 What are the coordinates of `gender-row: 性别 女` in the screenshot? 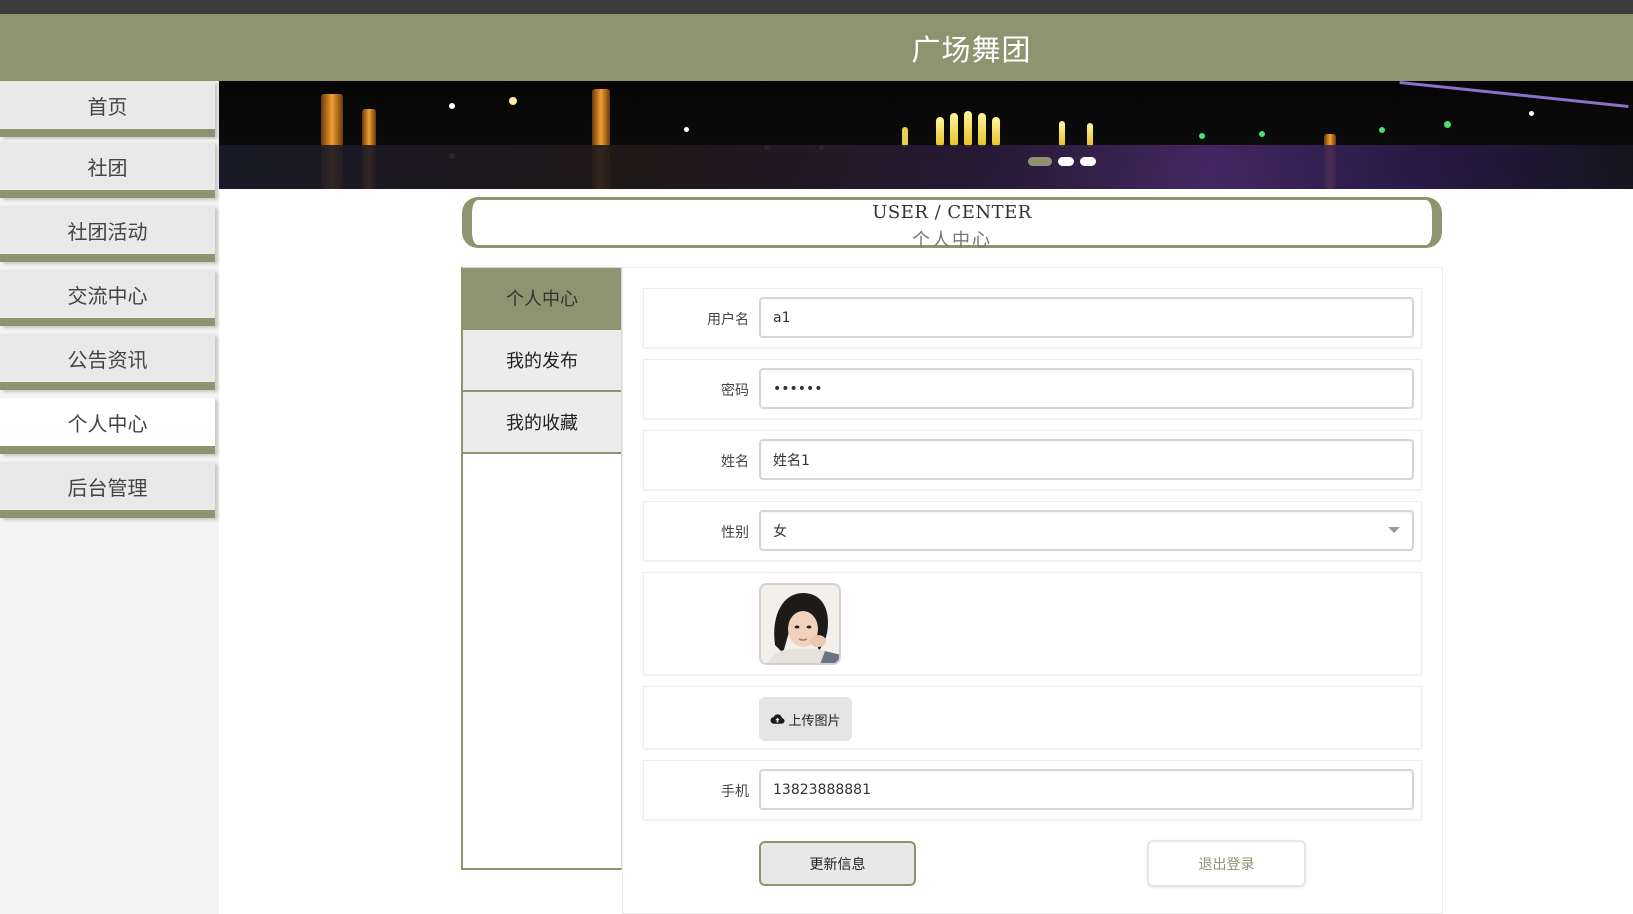 It's located at (1032, 531).